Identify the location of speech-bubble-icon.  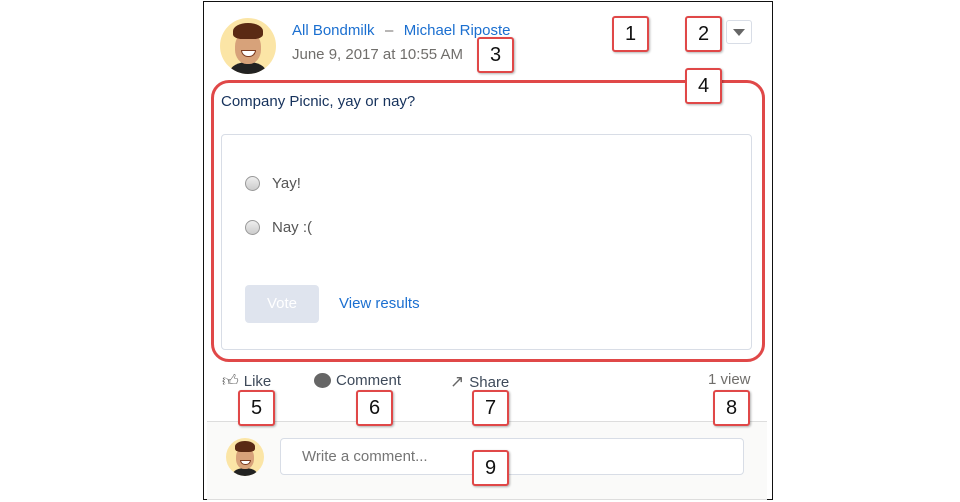
(322, 380).